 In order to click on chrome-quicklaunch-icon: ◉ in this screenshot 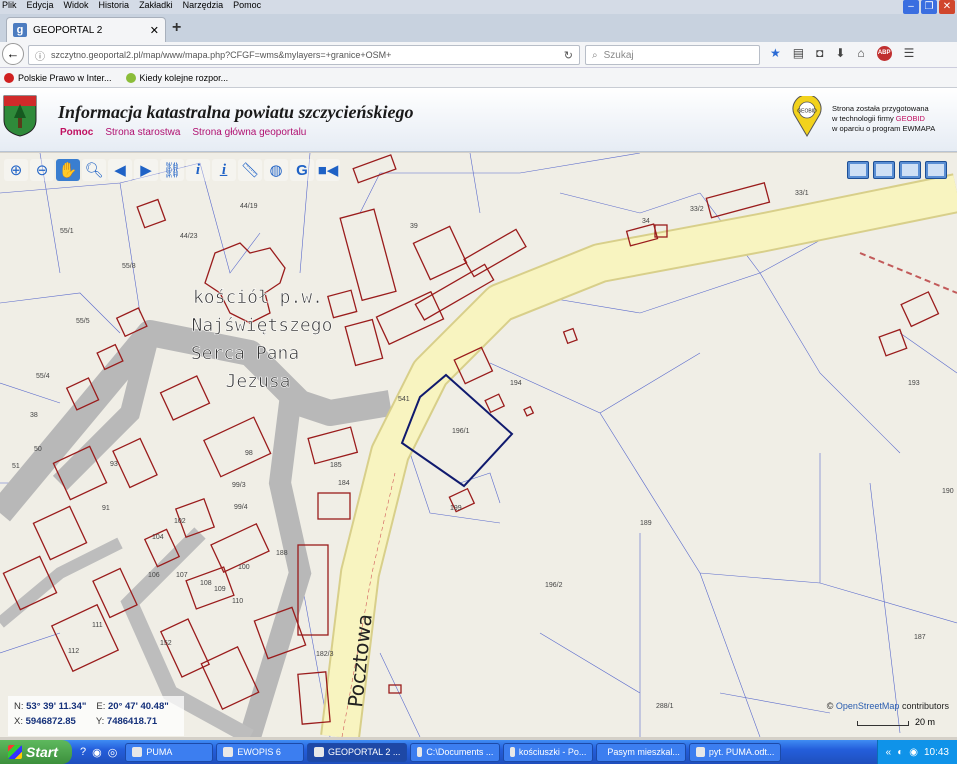, I will do `click(97, 752)`.